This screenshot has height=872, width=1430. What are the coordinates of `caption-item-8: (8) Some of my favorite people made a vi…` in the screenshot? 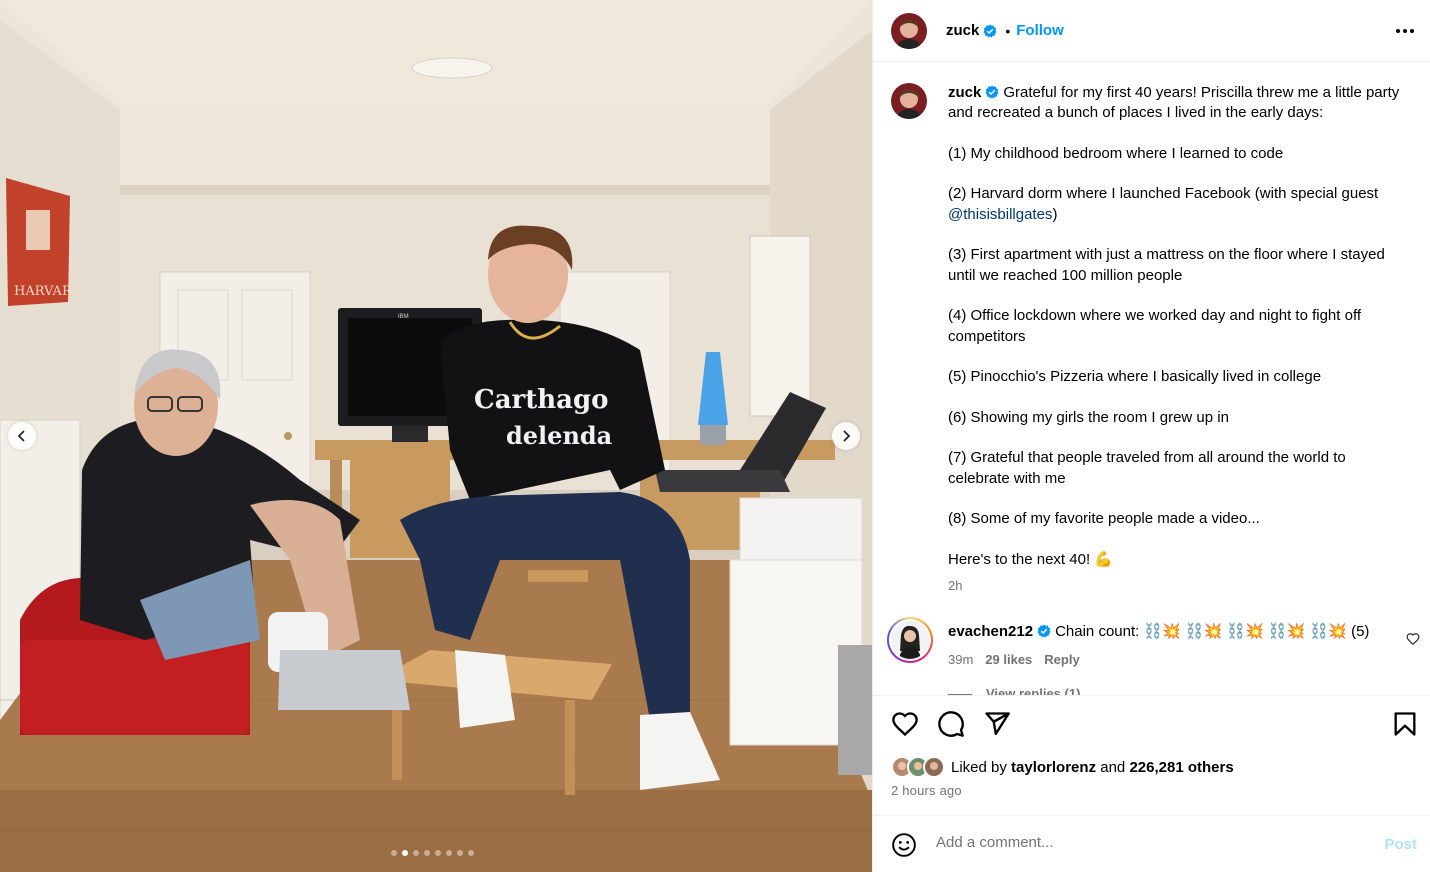 It's located at (1104, 519).